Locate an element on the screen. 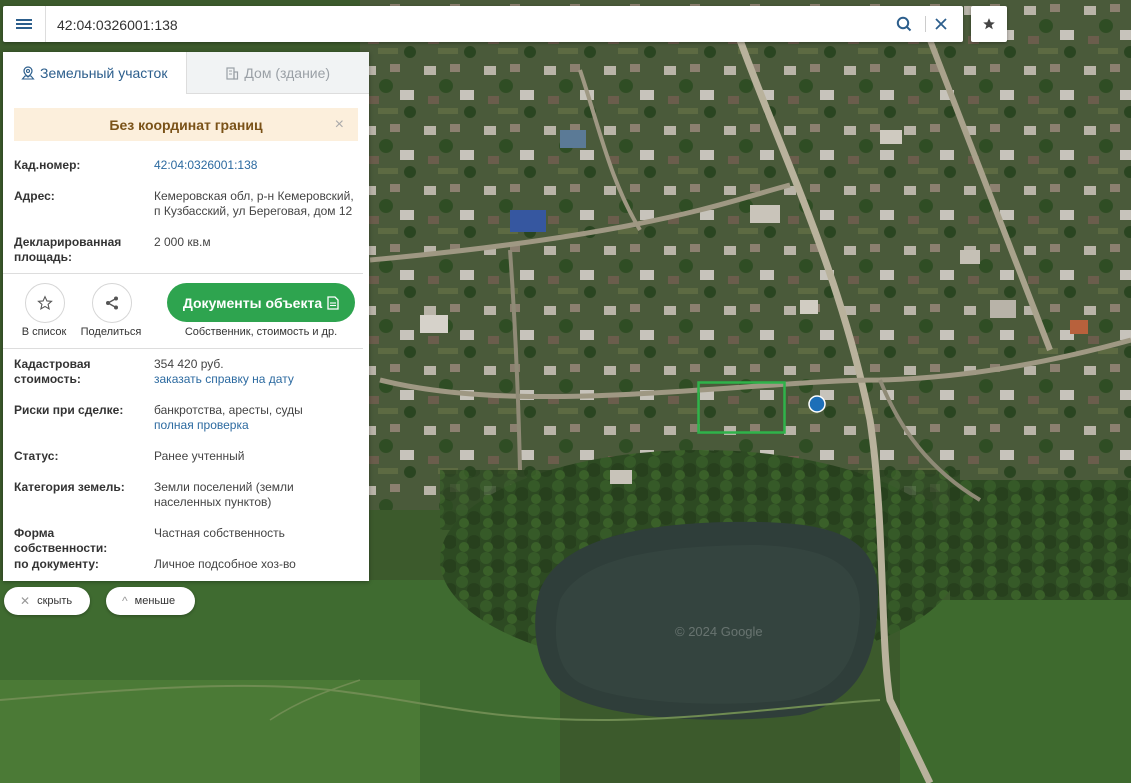 This screenshot has height=783, width=1131. by-document-label: по документу: is located at coordinates (56, 564).